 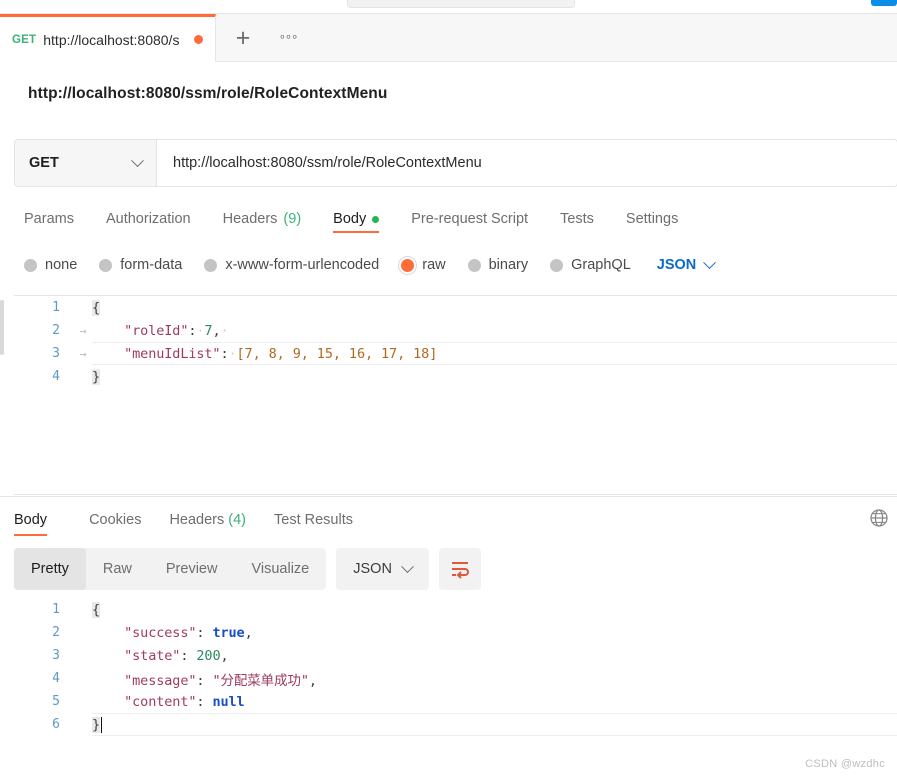 I want to click on active-line-highlight, so click(x=494, y=353).